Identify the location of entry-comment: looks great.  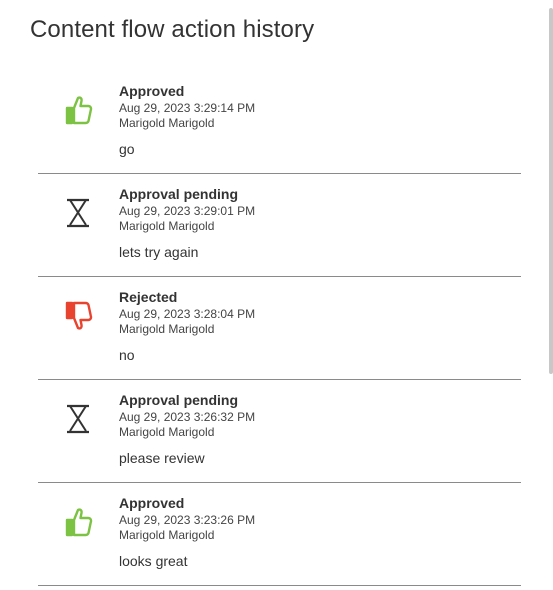
(153, 561).